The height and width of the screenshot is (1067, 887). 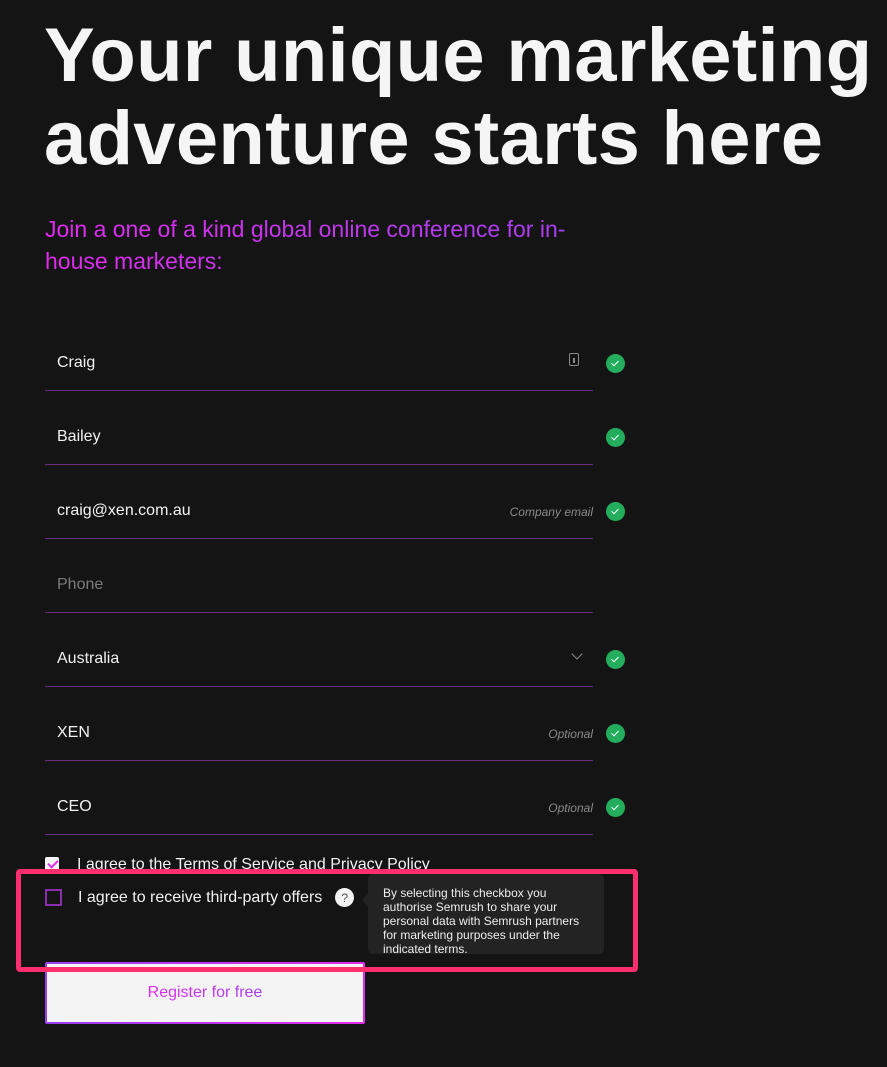 What do you see at coordinates (53, 897) in the screenshot?
I see `offers-checkbox` at bounding box center [53, 897].